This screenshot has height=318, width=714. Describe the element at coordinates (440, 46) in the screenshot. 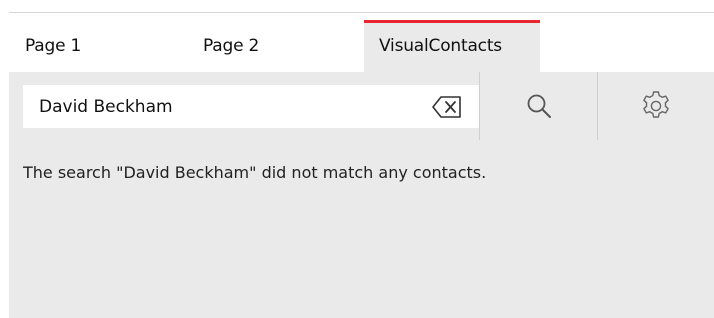

I see `tab-label: VisualContacts` at that location.